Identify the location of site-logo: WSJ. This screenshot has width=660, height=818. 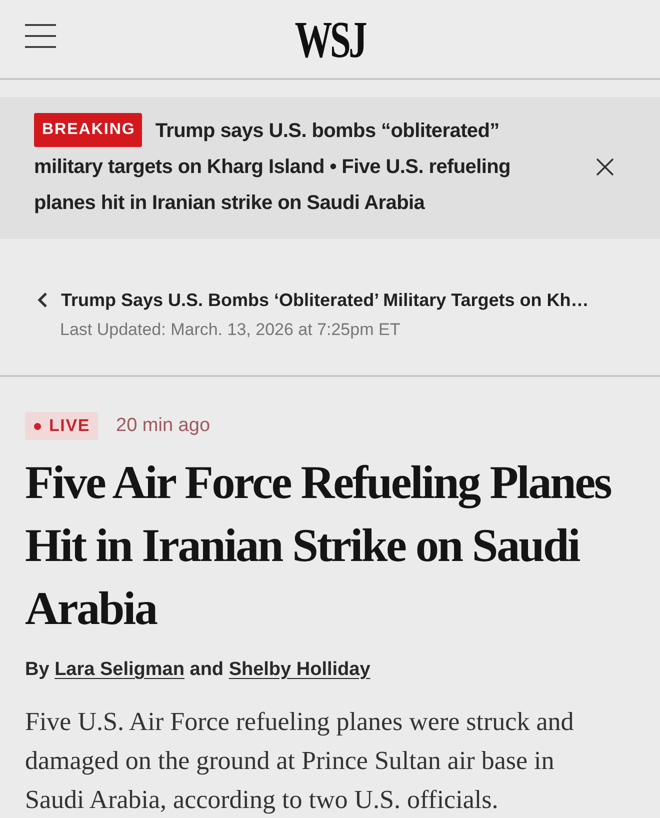
(330, 39).